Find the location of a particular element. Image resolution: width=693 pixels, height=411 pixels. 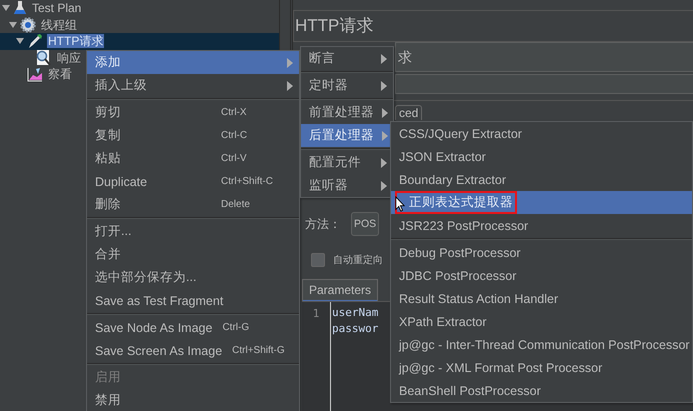

panel-title: HTTP请求 is located at coordinates (493, 26).